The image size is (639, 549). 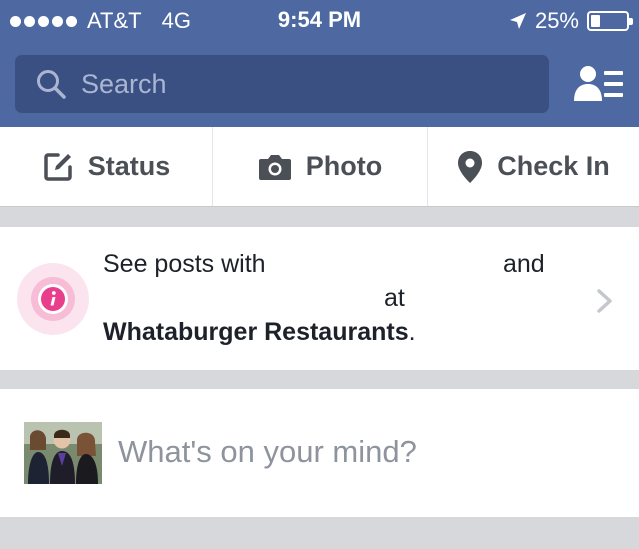 I want to click on search-bar, so click(x=282, y=84).